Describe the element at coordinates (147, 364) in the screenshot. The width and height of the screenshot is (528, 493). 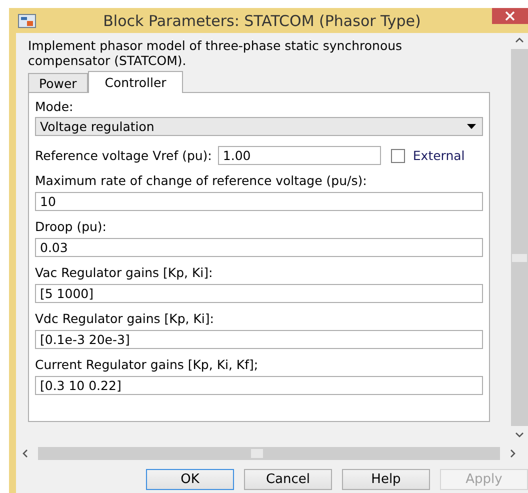
I see `field-label: Current Regulator gains [Kp, Ki, Kf];` at that location.